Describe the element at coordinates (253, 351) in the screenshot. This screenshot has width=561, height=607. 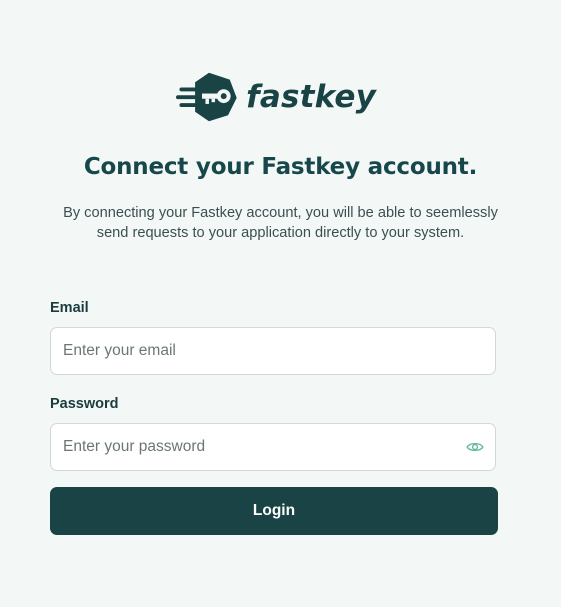
I see `email-field` at that location.